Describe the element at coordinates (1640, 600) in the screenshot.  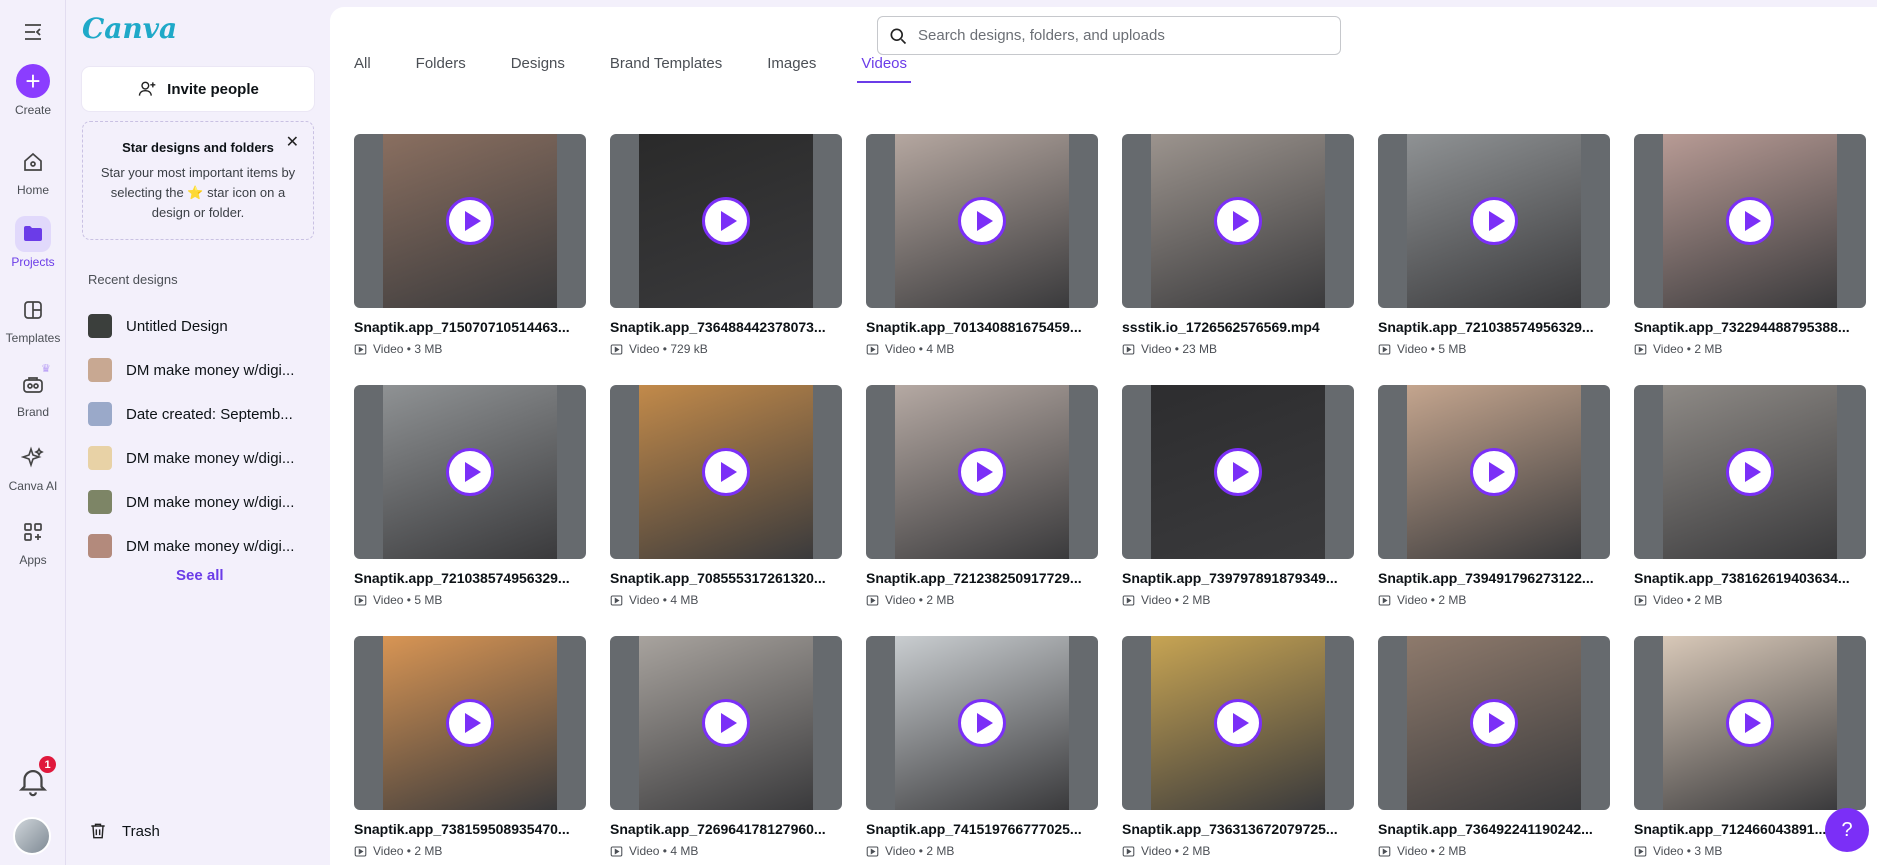
I see `video-icon` at that location.